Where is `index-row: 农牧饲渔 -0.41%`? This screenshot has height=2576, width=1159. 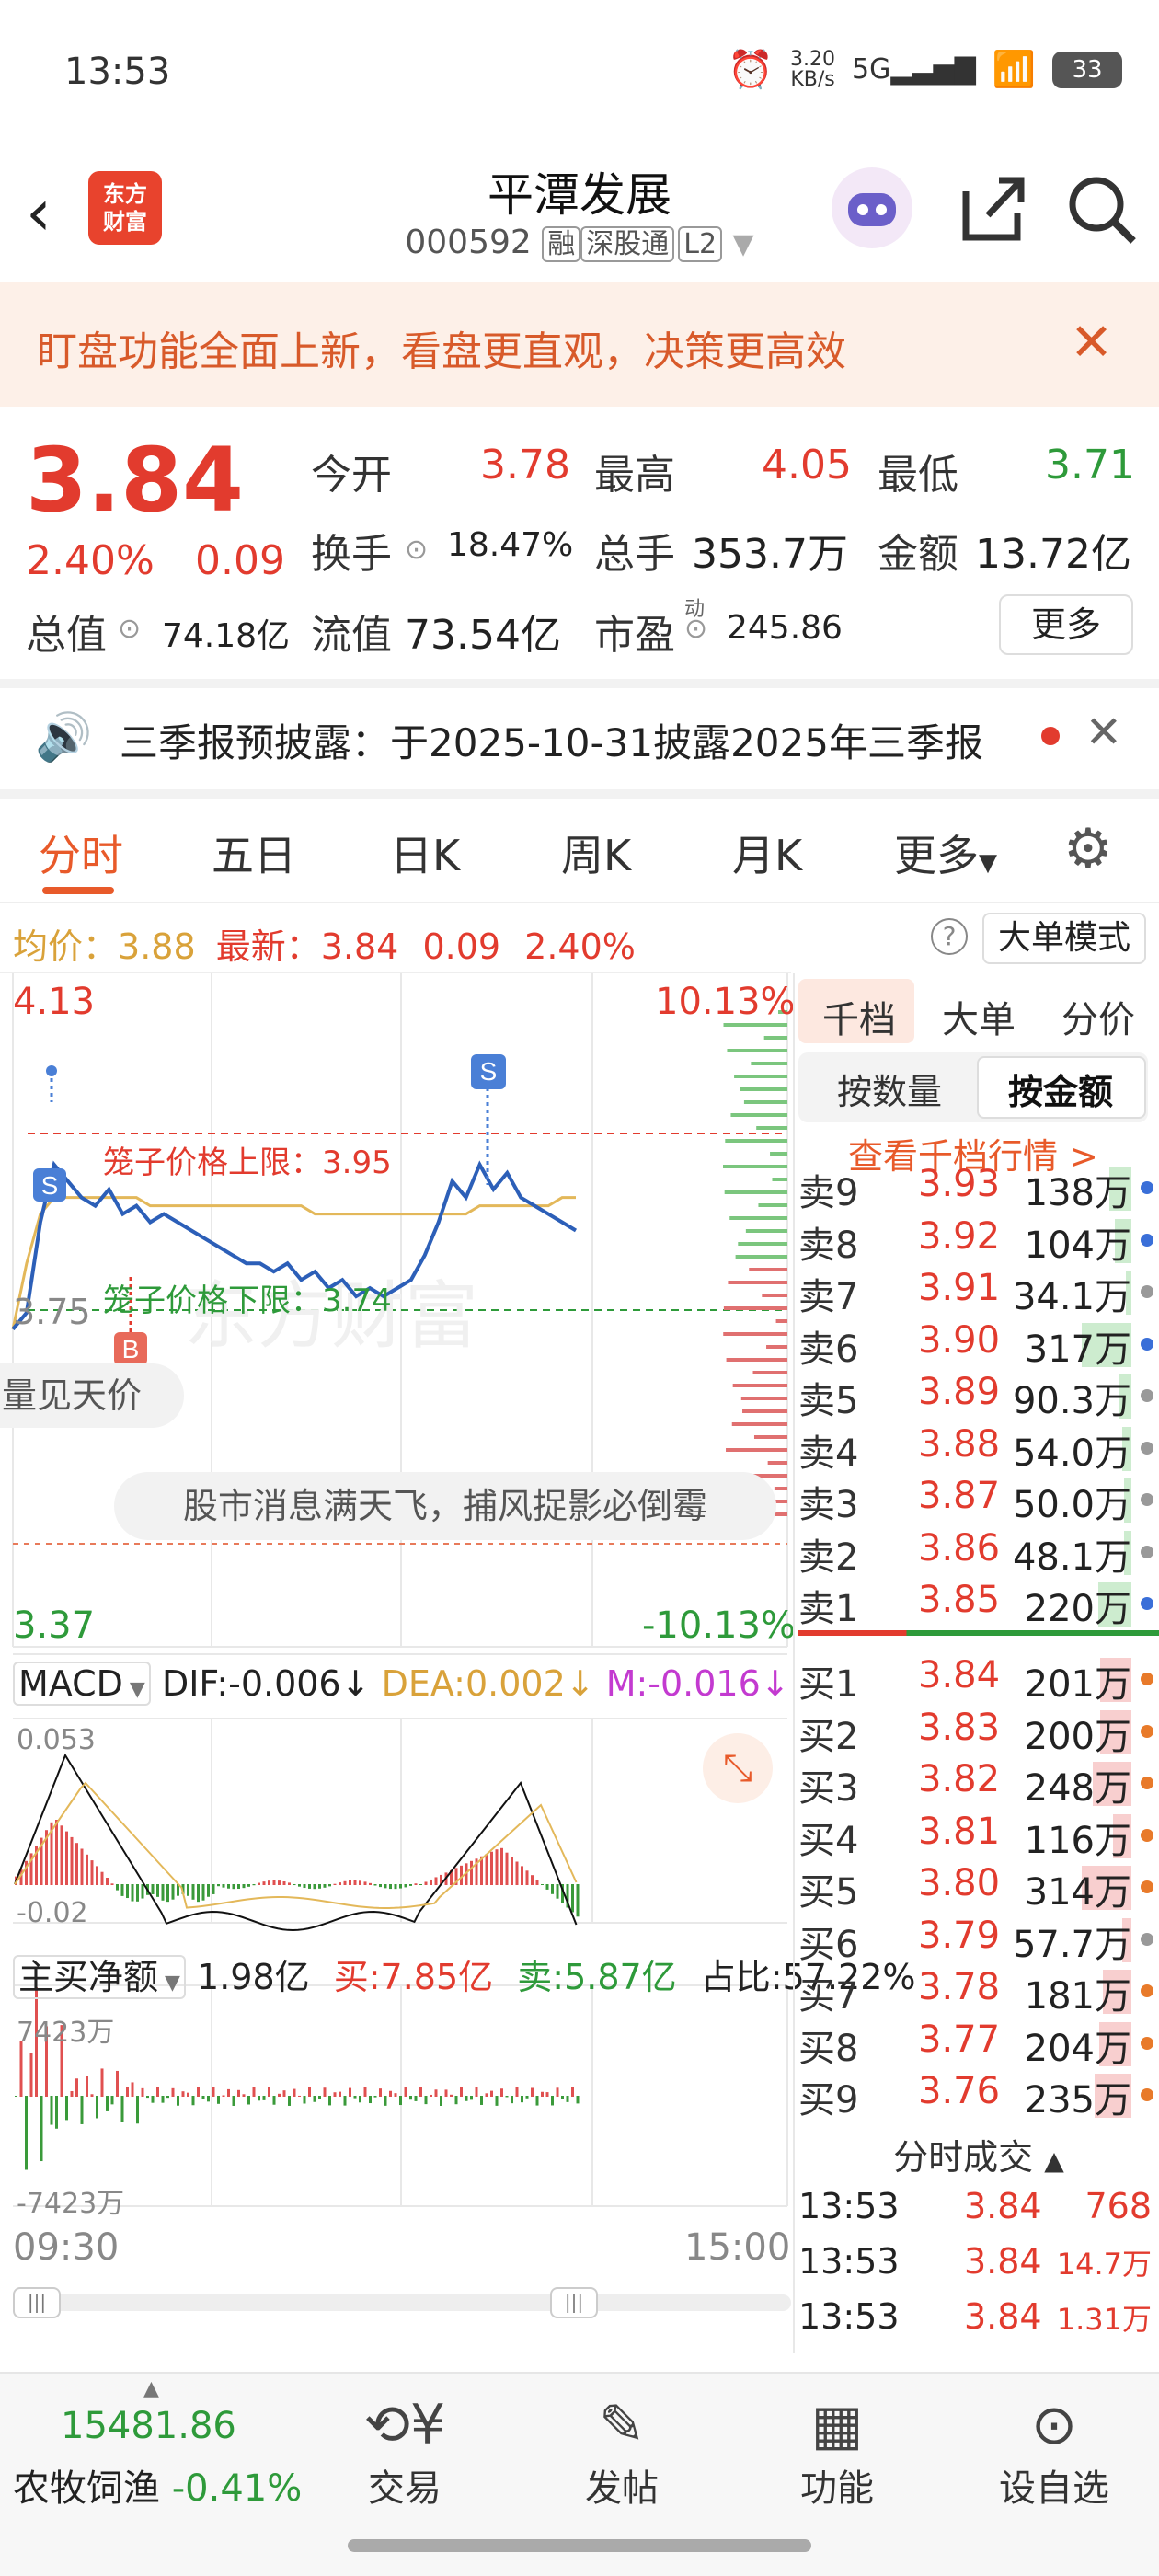
index-row: 农牧饲渔 -0.41% is located at coordinates (157, 2485).